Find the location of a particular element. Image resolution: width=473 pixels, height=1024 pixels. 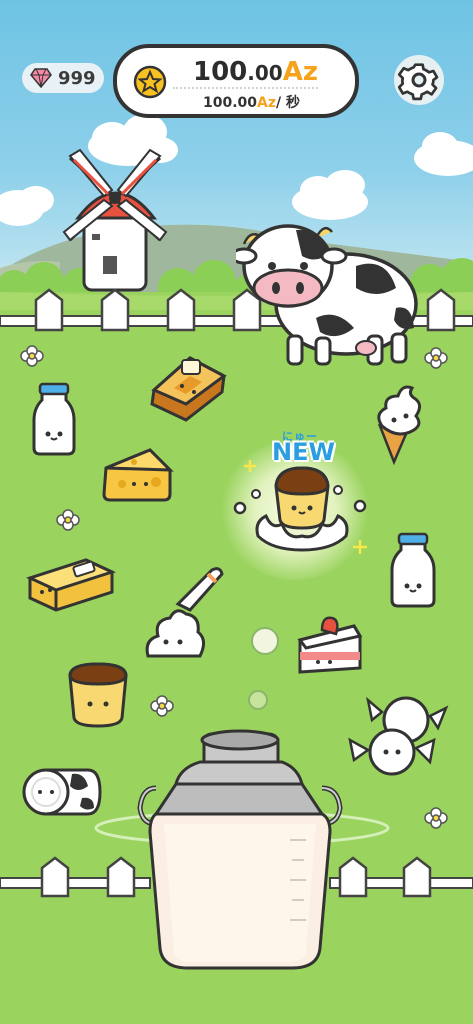

gem-counter: 999 is located at coordinates (63, 78).